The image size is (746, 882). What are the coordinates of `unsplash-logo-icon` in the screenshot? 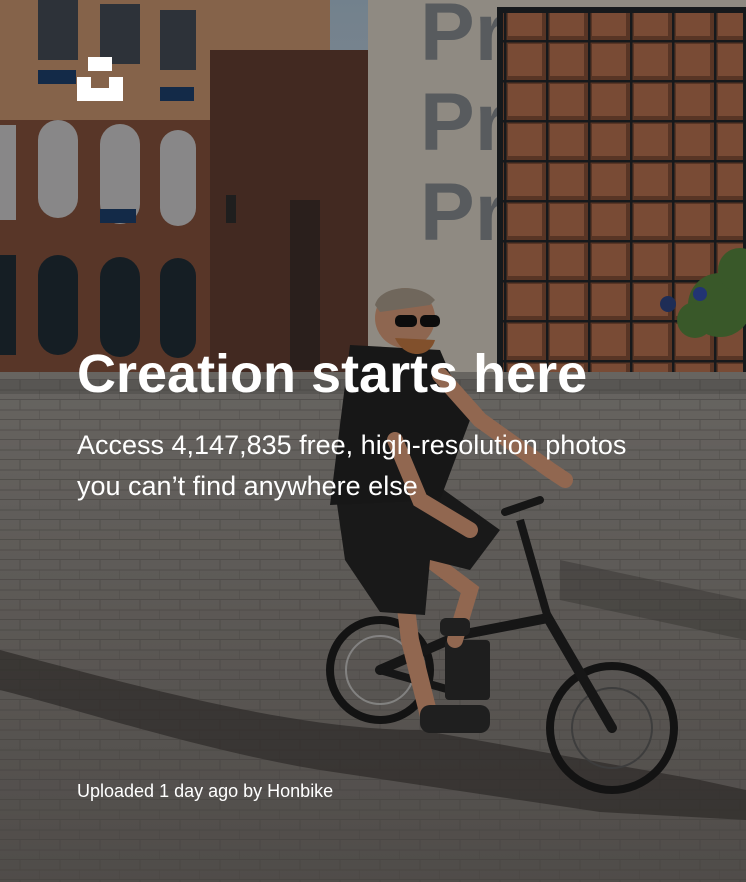 It's located at (100, 79).